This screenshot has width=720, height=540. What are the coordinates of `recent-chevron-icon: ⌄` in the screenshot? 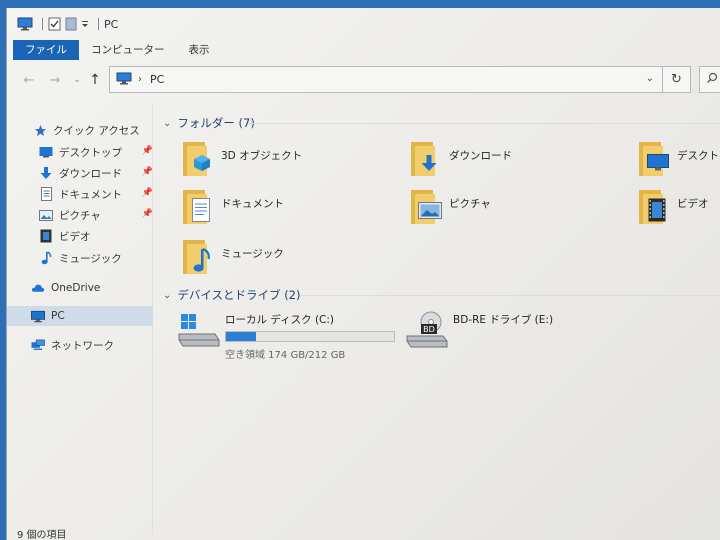 It's located at (77, 80).